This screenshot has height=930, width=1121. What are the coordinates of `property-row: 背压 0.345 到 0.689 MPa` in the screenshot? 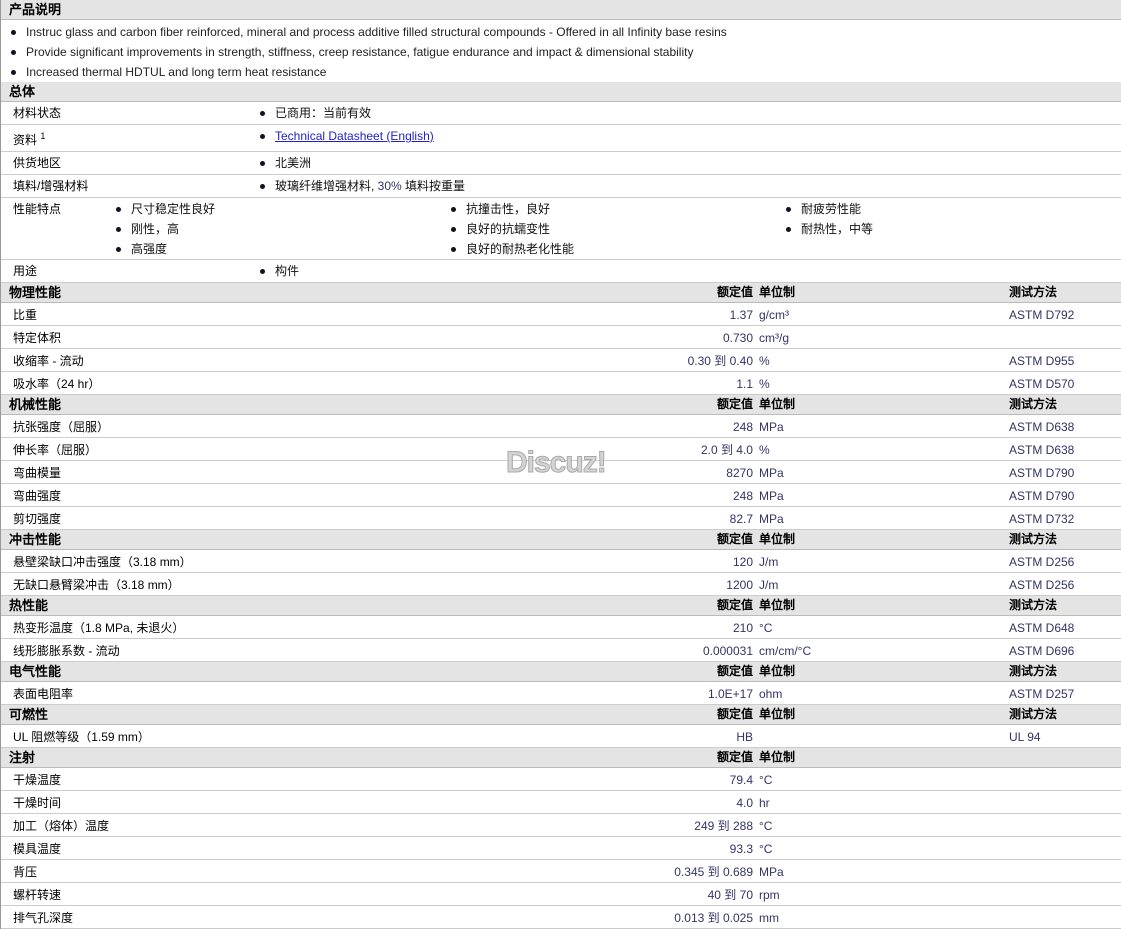 It's located at (561, 871).